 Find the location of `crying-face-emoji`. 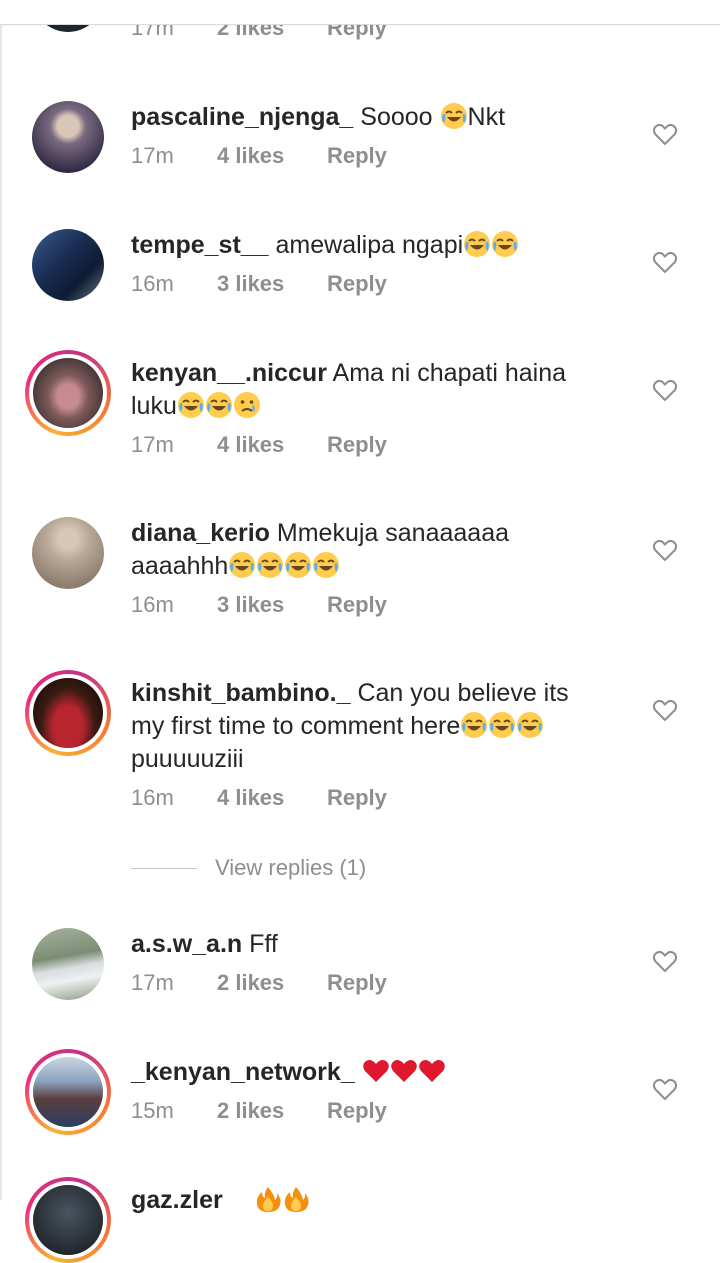

crying-face-emoji is located at coordinates (246, 405).